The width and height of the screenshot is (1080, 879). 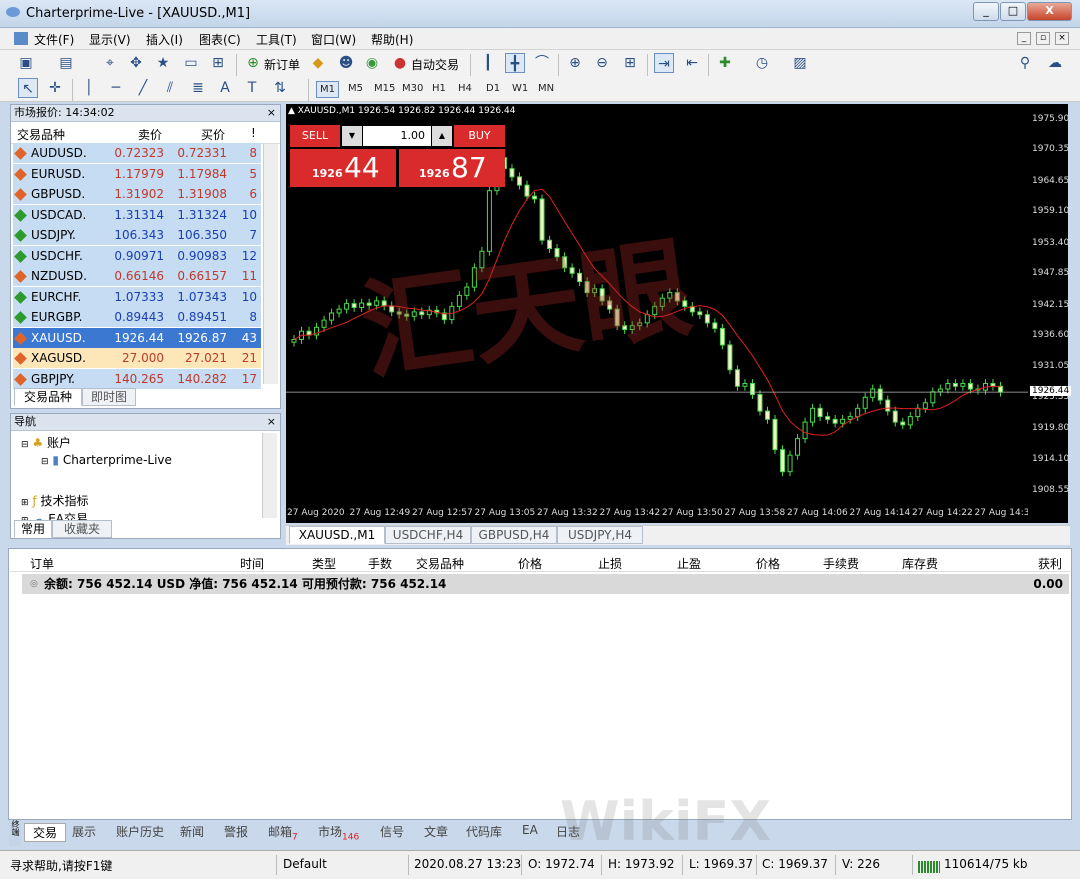 What do you see at coordinates (143, 88) in the screenshot?
I see `trendline-icon: ╱` at bounding box center [143, 88].